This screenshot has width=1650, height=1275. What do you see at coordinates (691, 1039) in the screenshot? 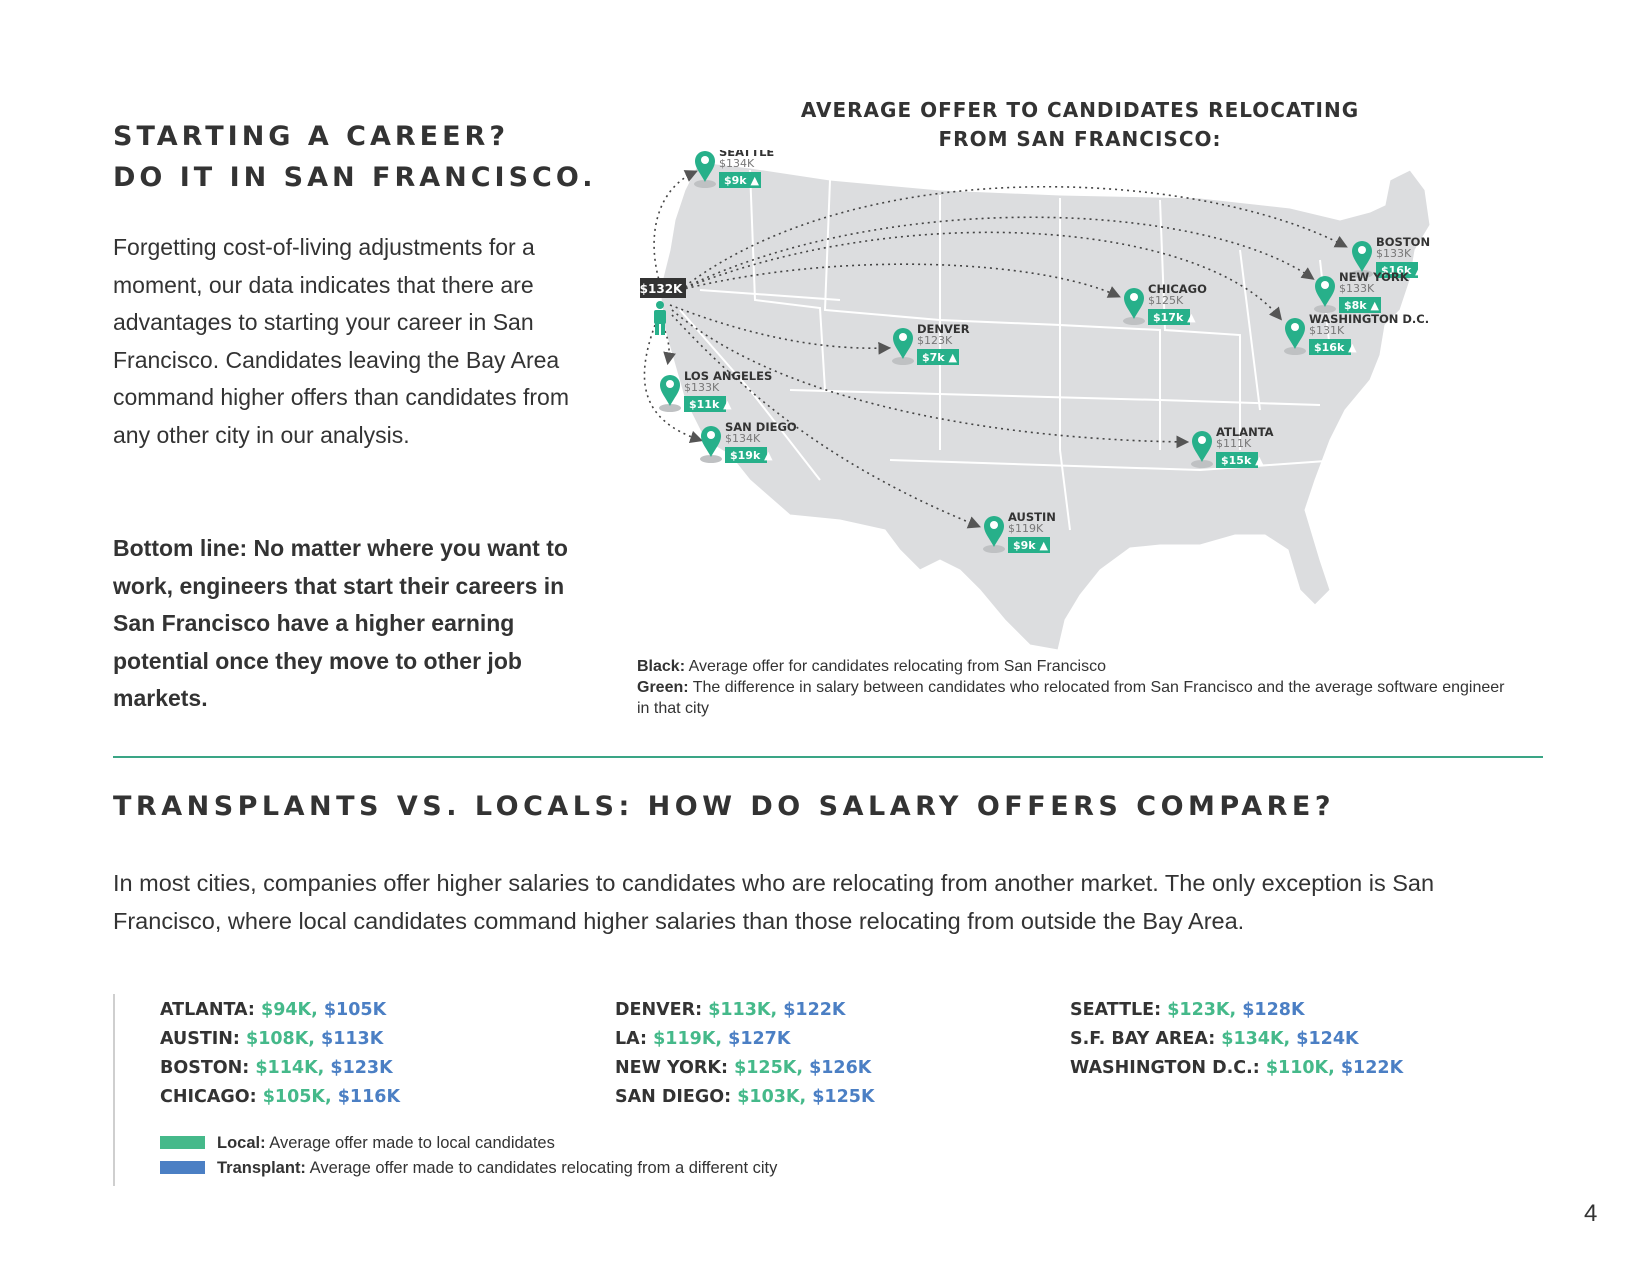
I see `salary-local-value: $119K,` at bounding box center [691, 1039].